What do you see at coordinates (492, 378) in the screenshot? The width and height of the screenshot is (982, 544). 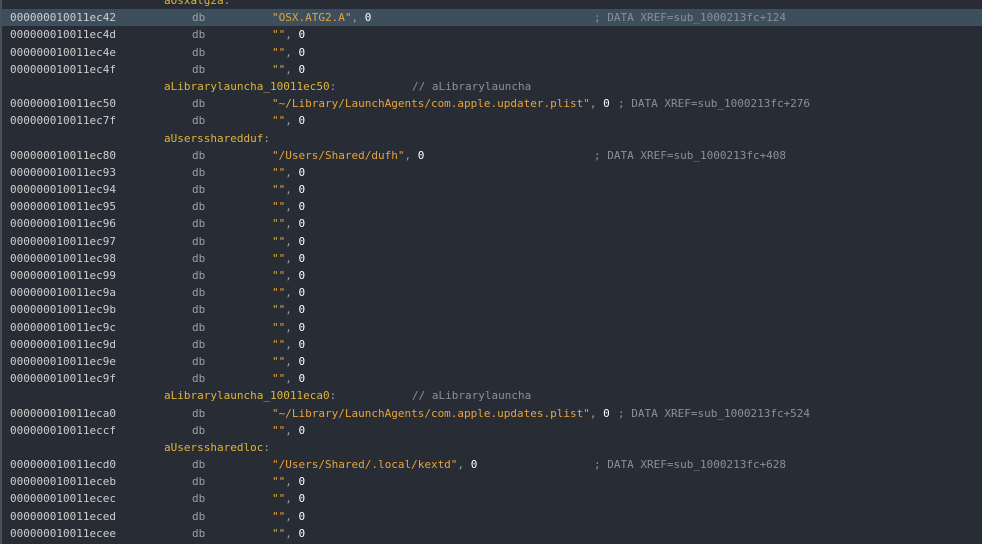 I see `data-line: 000000010011ec9f db "", 0` at bounding box center [492, 378].